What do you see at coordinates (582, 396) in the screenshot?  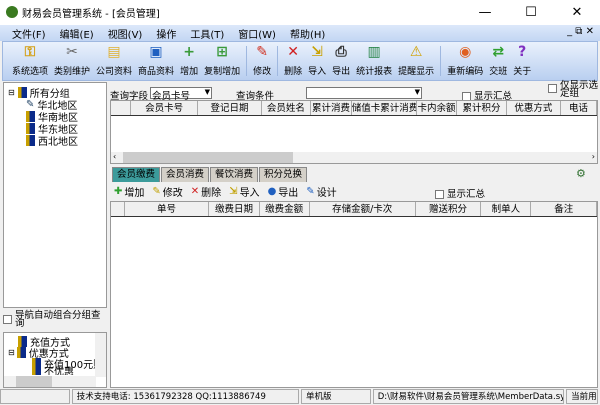 I see `current-user: 当前用` at bounding box center [582, 396].